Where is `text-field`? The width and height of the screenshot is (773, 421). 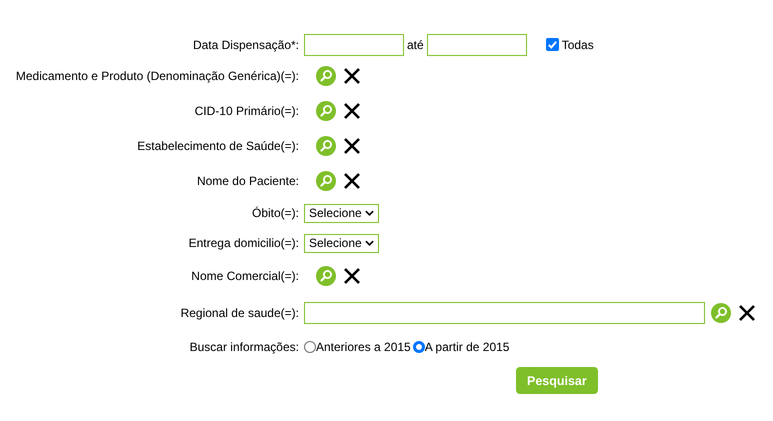 text-field is located at coordinates (504, 313).